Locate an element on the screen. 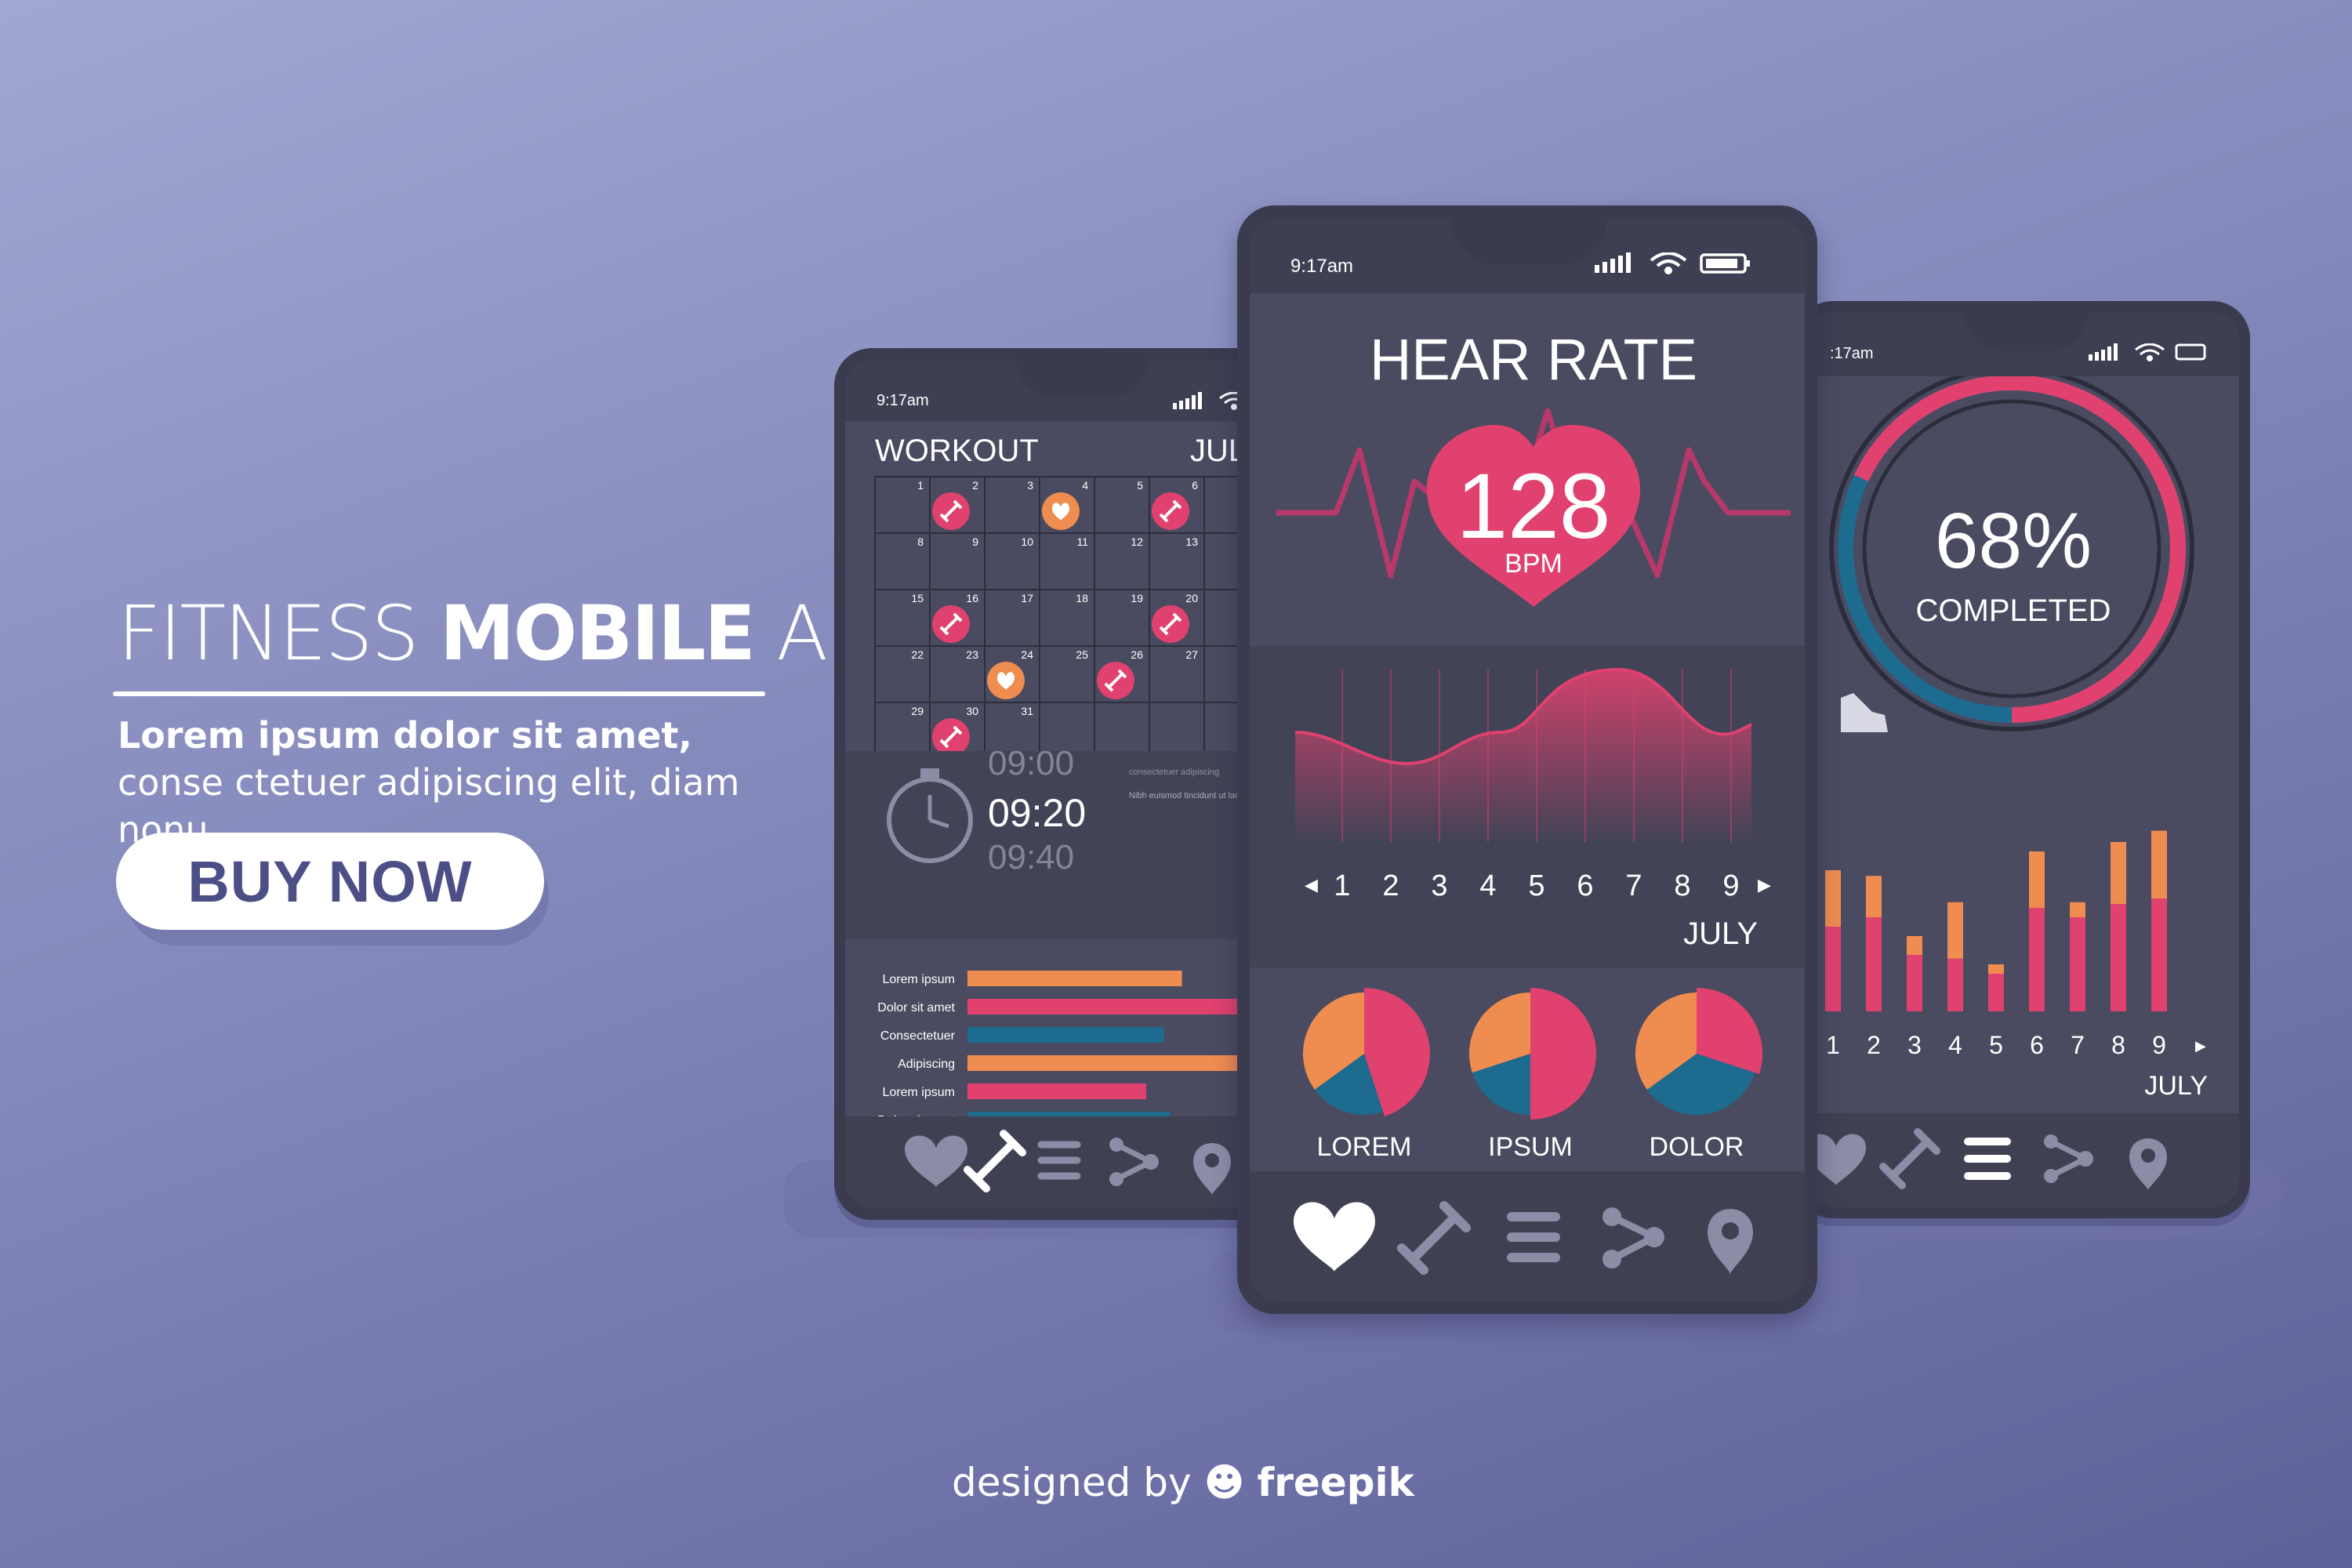 Image resolution: width=2352 pixels, height=1568 pixels. calendar-day: 30 is located at coordinates (972, 711).